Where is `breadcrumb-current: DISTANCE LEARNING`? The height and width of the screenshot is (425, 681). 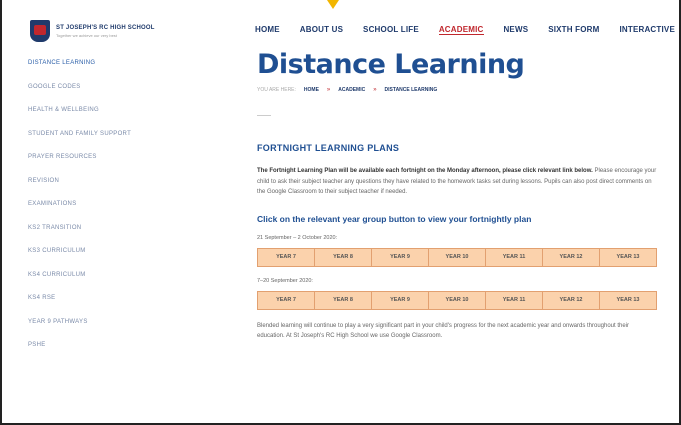
breadcrumb-current: DISTANCE LEARNING is located at coordinates (411, 90).